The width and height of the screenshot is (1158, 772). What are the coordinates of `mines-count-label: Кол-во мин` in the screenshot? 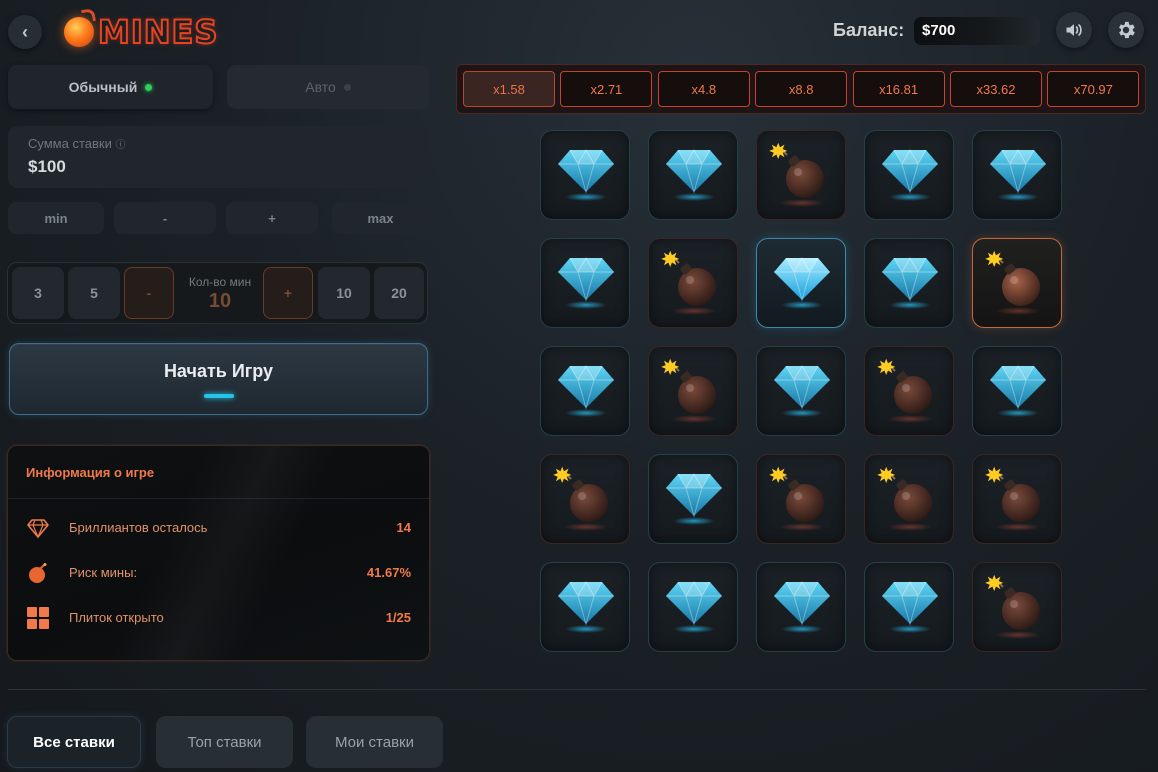 It's located at (220, 282).